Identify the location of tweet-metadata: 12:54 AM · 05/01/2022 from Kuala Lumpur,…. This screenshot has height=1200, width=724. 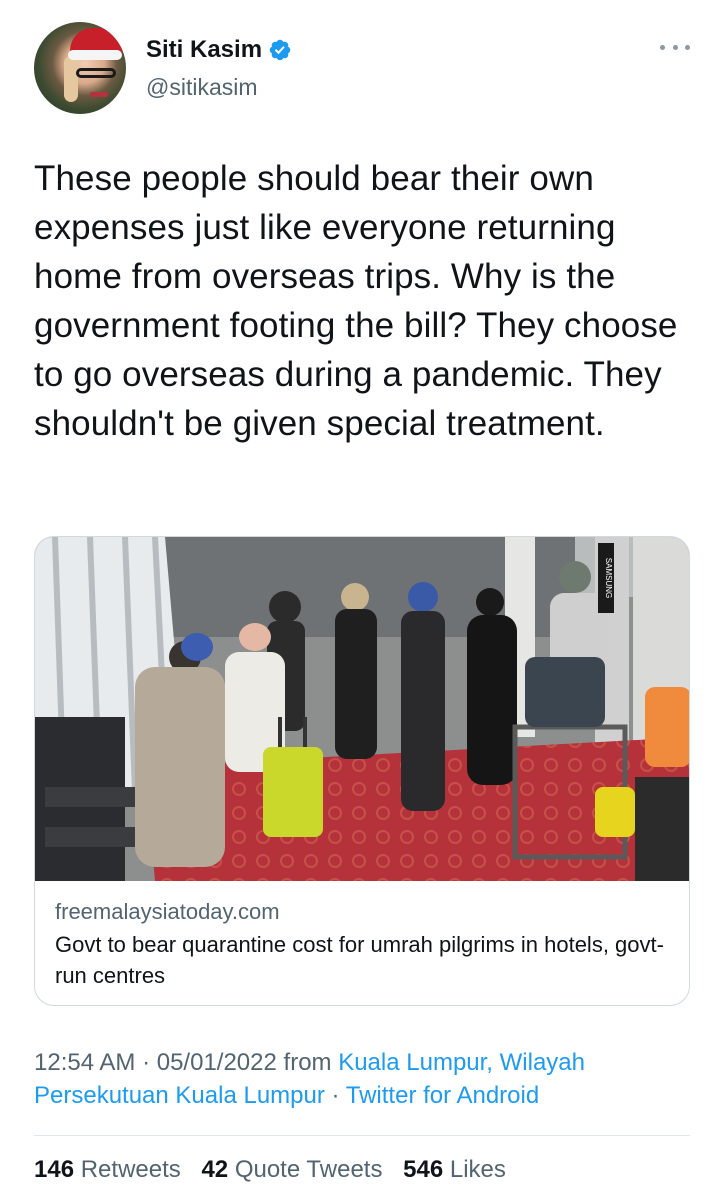
(364, 1079).